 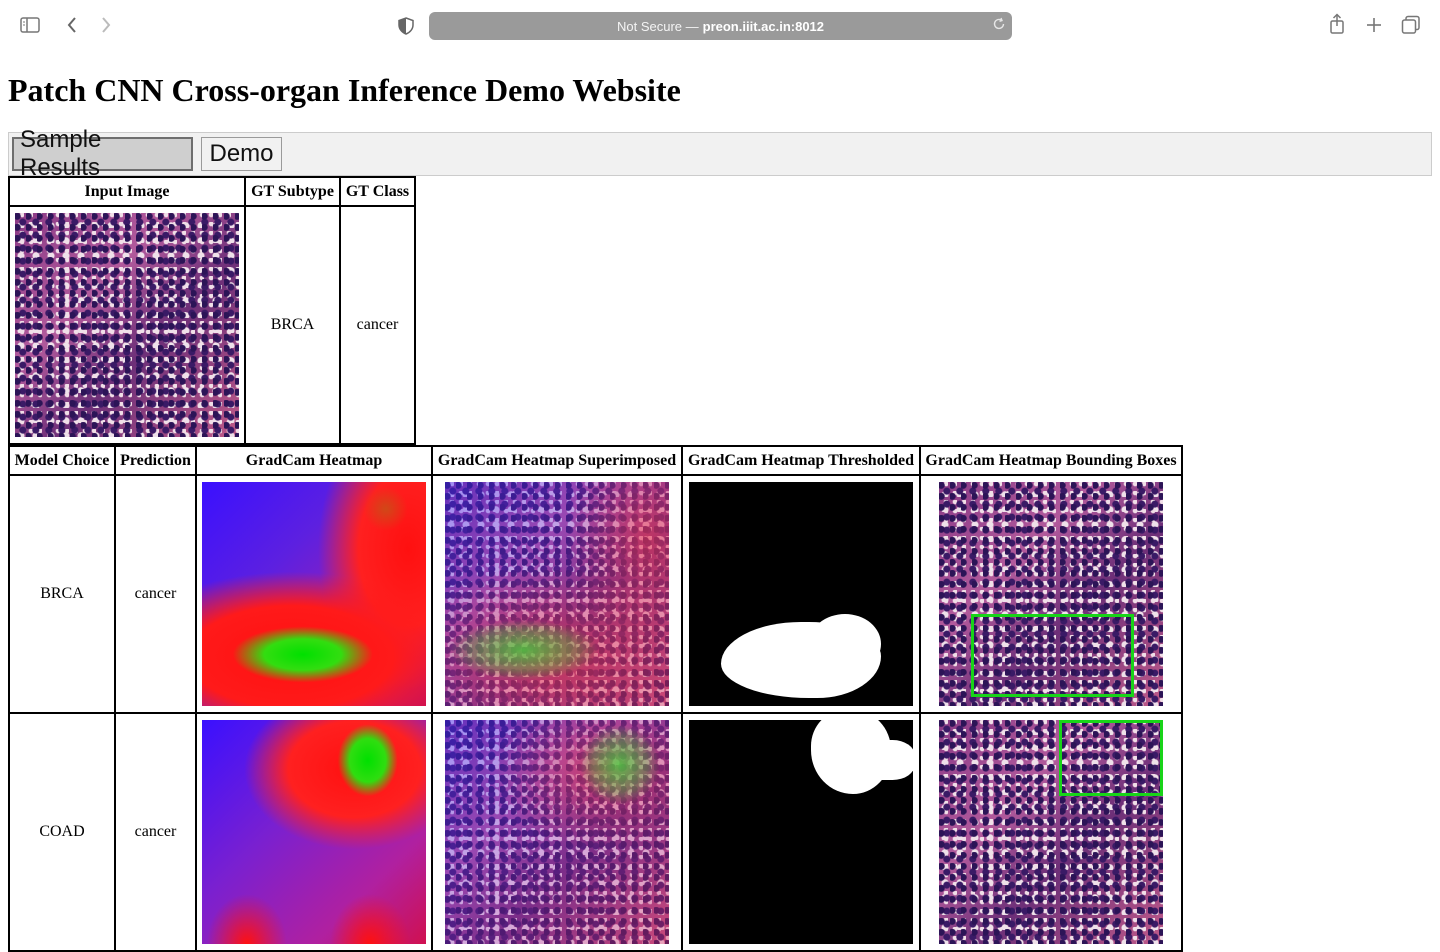 I want to click on header-gradcam-superimposed: GradCam Heatmap Superimposed, so click(x=557, y=460).